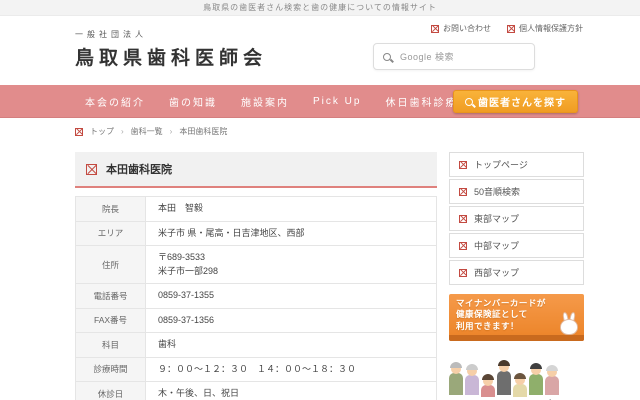 This screenshot has width=640, height=400. What do you see at coordinates (516, 338) in the screenshot?
I see `banner-footer-strip` at bounding box center [516, 338].